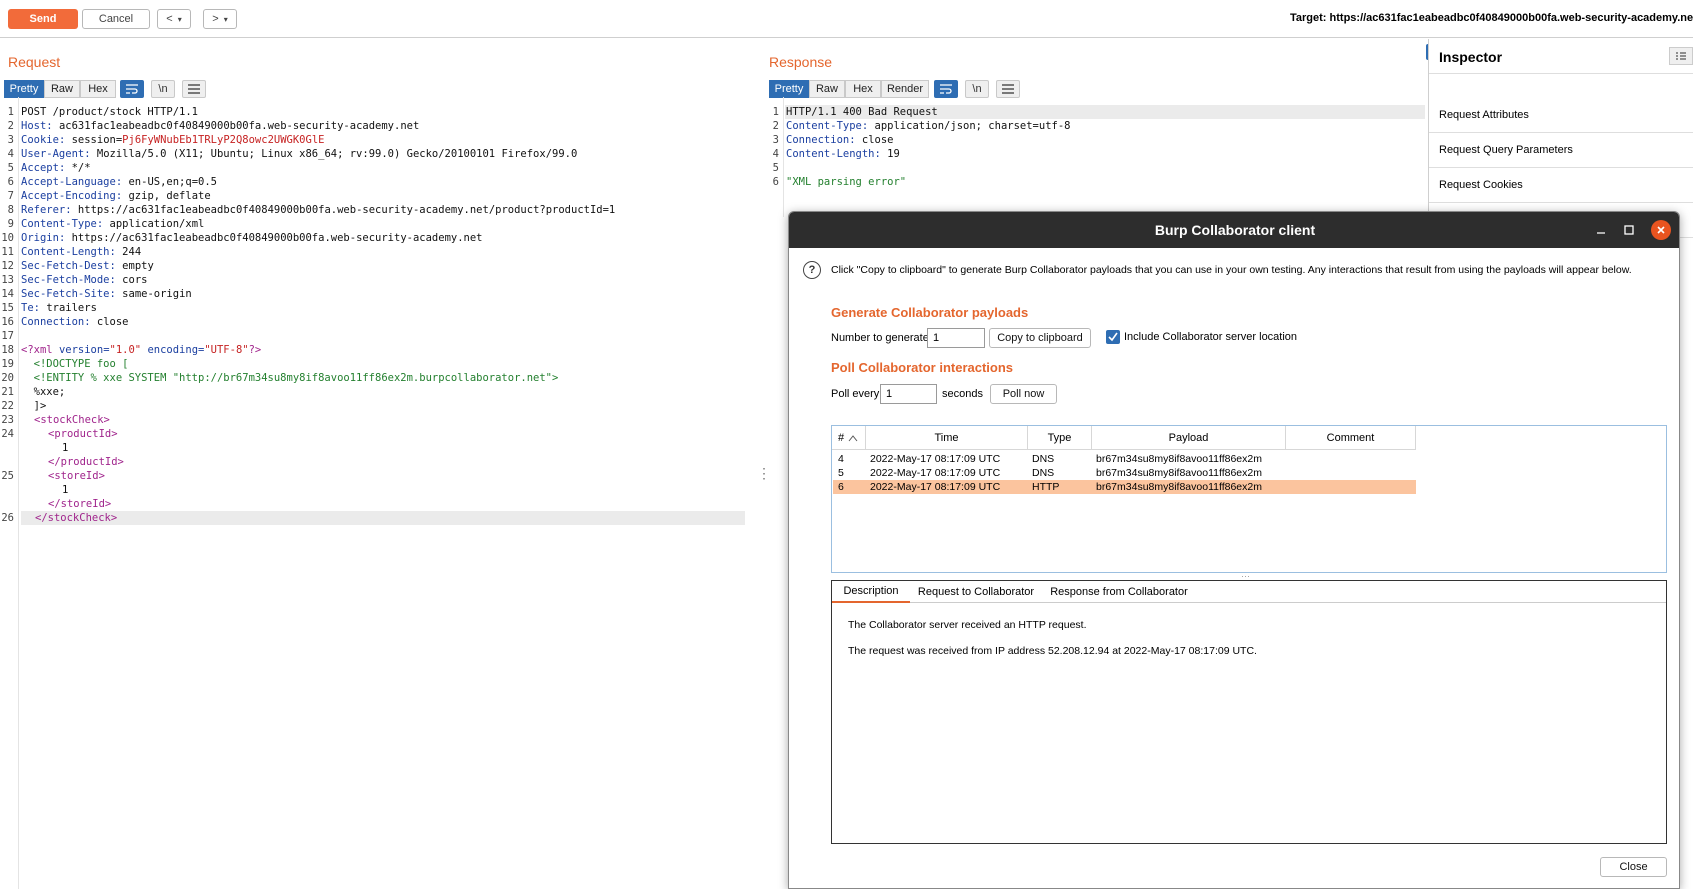 The width and height of the screenshot is (1693, 889). I want to click on close-button: Close, so click(1633, 867).